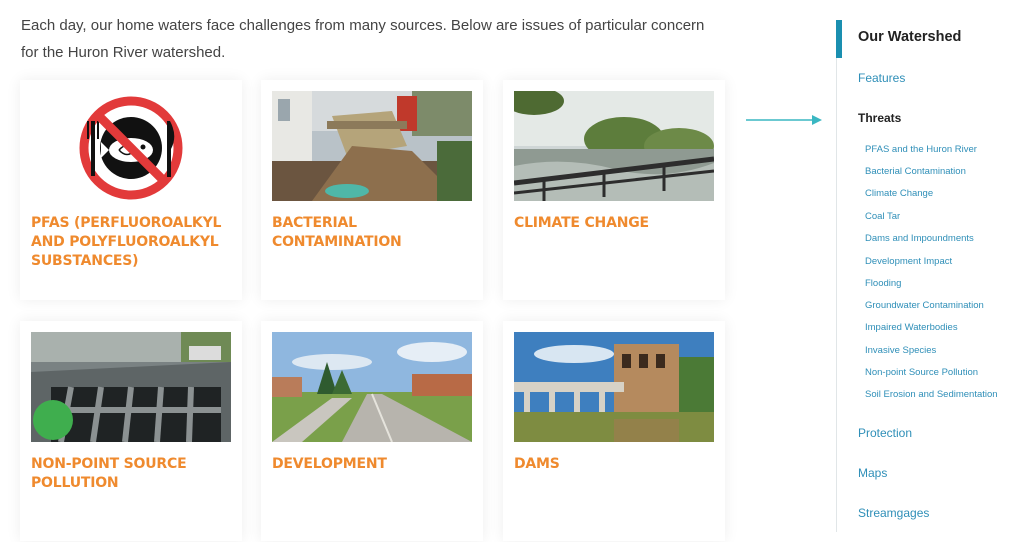  What do you see at coordinates (614, 146) in the screenshot?
I see `flooded-river-bridge-photo` at bounding box center [614, 146].